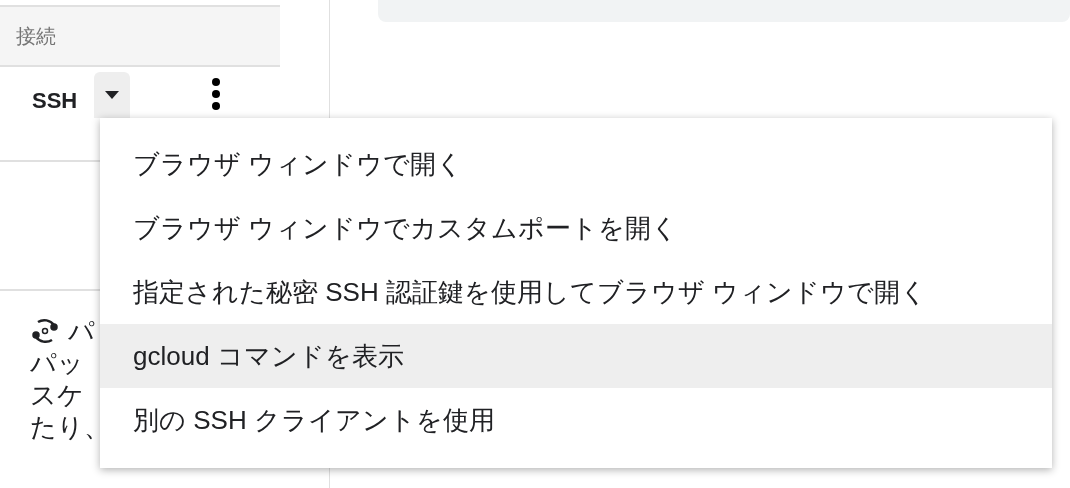 The width and height of the screenshot is (1070, 488). What do you see at coordinates (140, 36) in the screenshot?
I see `column-header: 接続` at bounding box center [140, 36].